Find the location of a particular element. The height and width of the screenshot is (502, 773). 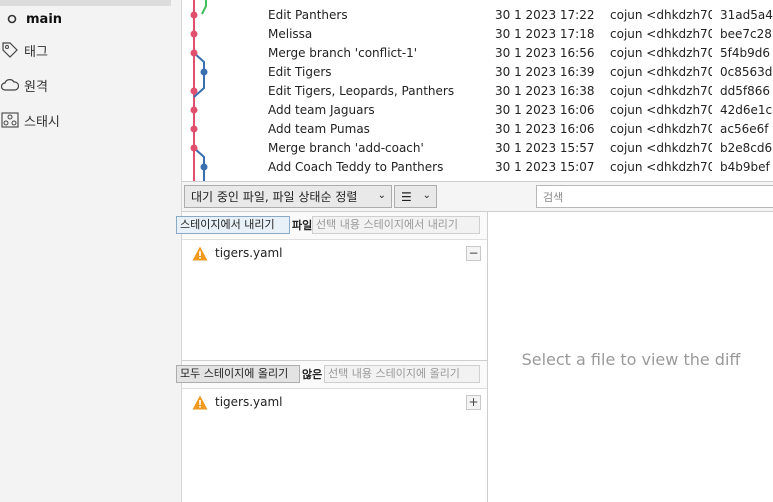

commit-message: Merge branch 'conflict-1' is located at coordinates (343, 53).